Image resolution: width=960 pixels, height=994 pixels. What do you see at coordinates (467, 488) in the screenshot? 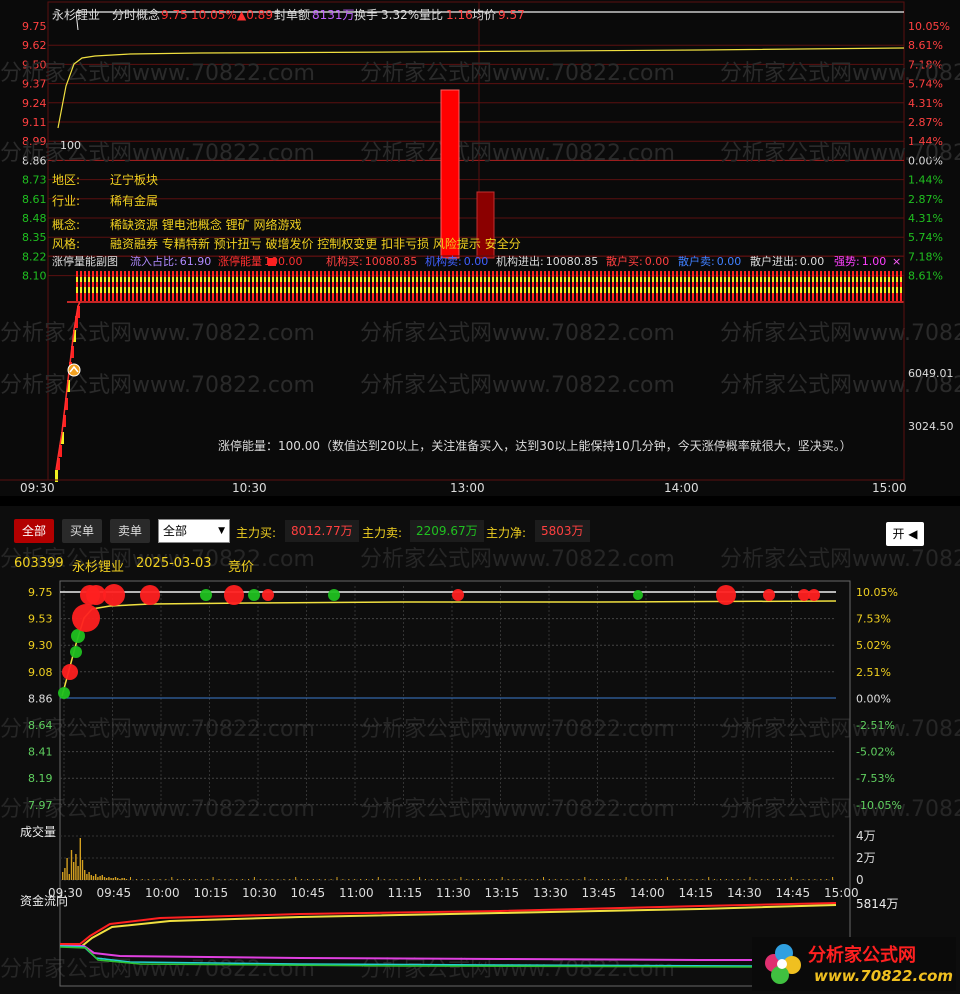
I see `svg-text: 13:00` at bounding box center [467, 488].